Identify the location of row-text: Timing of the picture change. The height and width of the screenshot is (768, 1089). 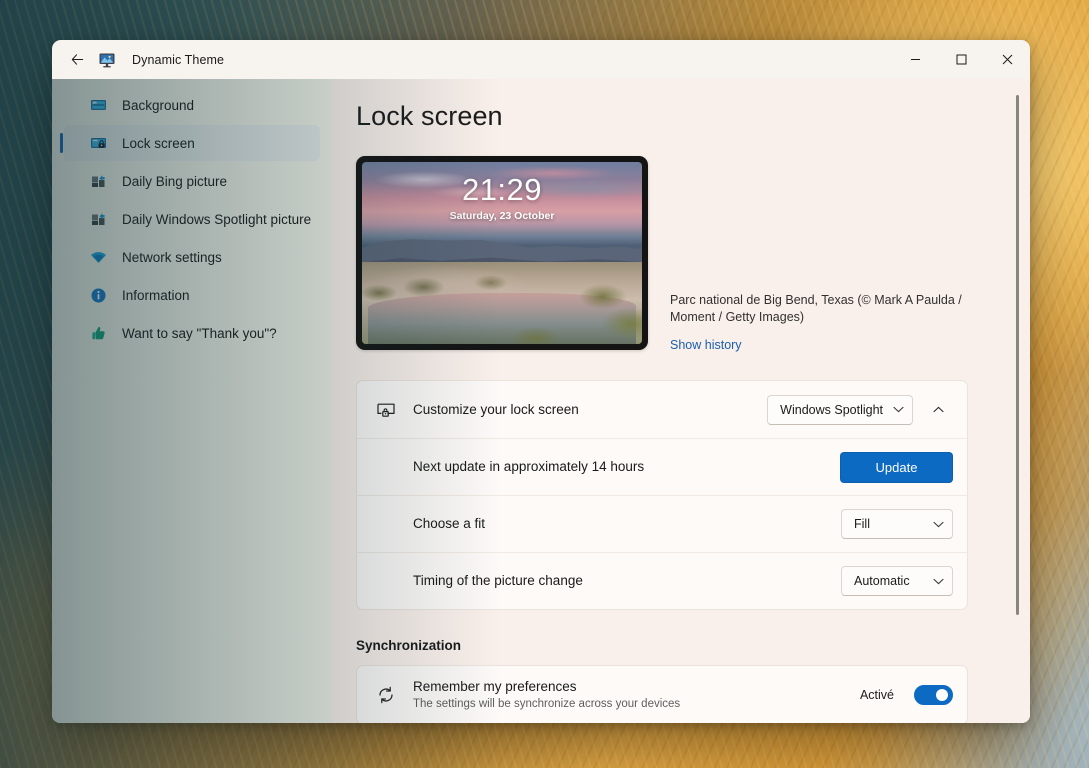
(627, 581).